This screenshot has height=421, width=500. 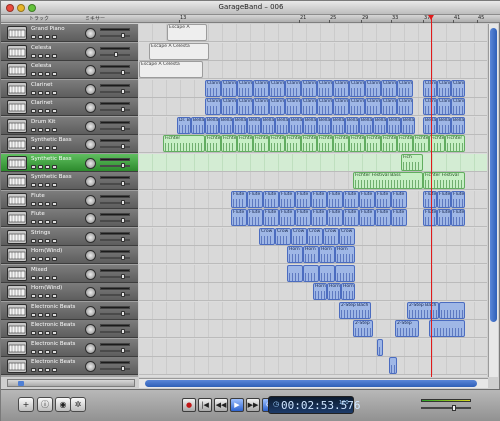 What do you see at coordinates (388, 180) in the screenshot?
I see `region: Fichter Festival Bass` at bounding box center [388, 180].